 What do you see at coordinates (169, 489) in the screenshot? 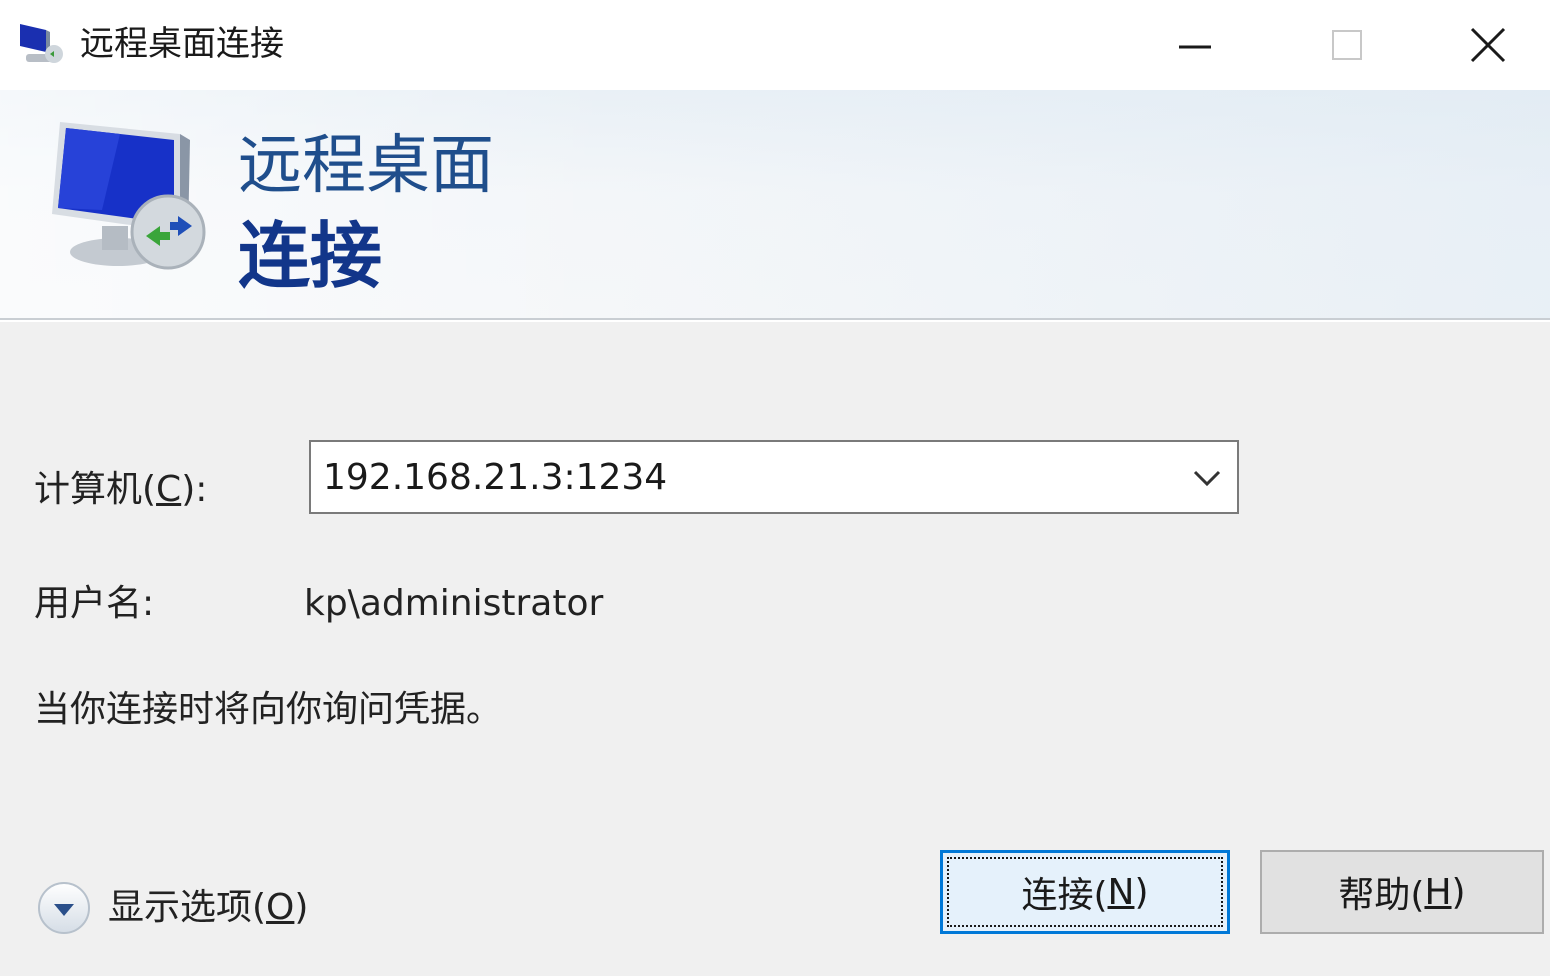
I see `computer-label-key: C` at bounding box center [169, 489].